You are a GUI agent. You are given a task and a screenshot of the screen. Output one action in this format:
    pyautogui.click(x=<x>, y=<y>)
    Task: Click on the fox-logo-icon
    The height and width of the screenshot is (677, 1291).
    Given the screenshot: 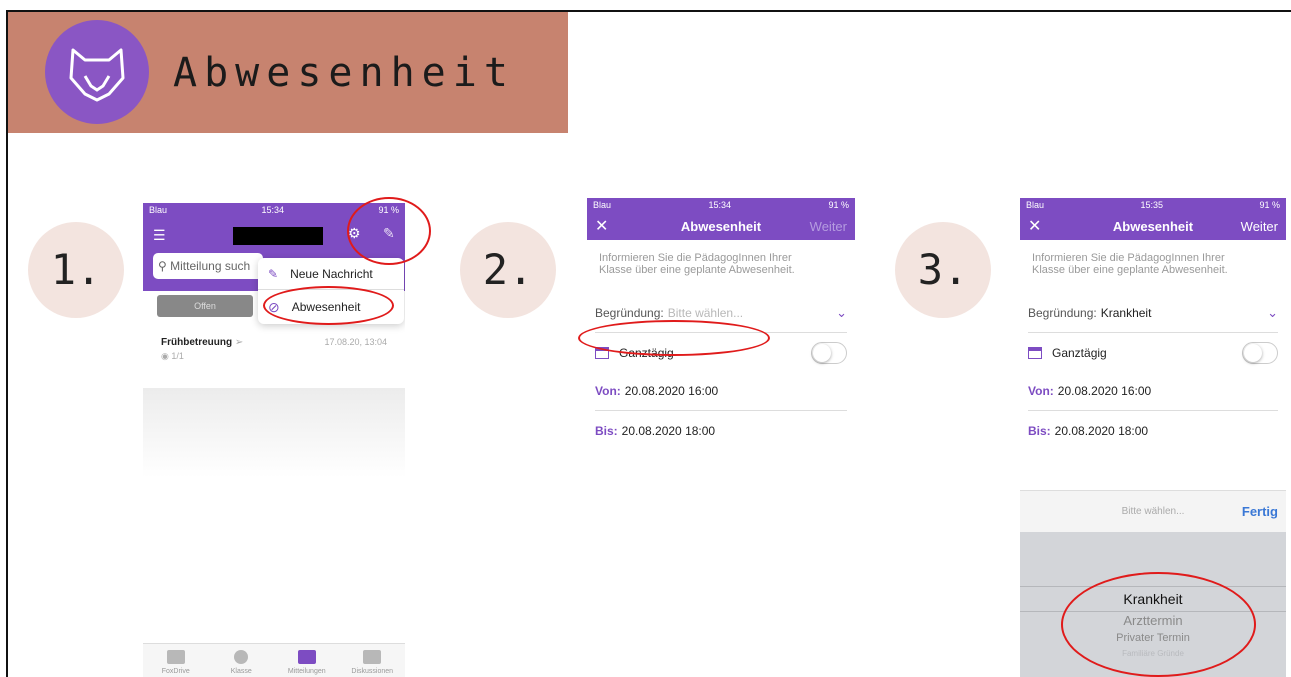 What is the action you would take?
    pyautogui.click(x=97, y=72)
    